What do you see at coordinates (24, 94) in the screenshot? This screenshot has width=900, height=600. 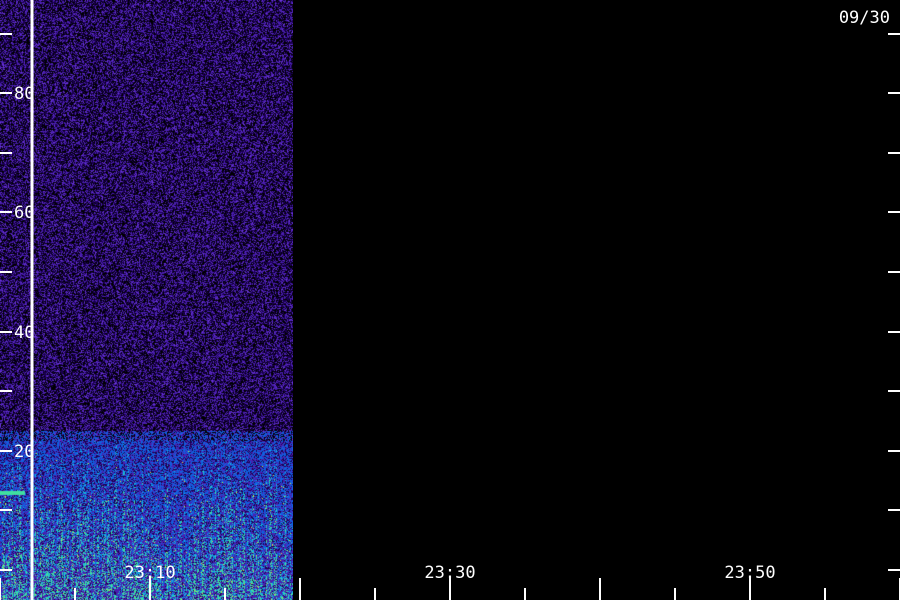 I see `y-tick-label: 80` at bounding box center [24, 94].